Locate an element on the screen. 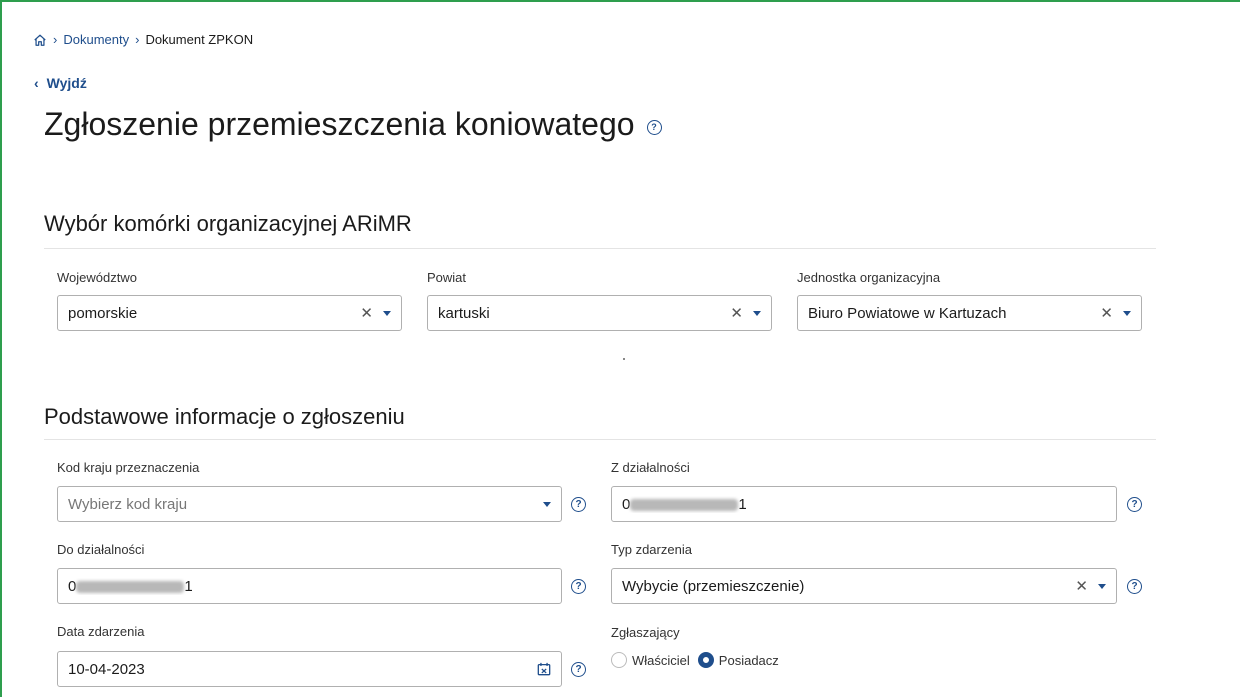 The width and height of the screenshot is (1240, 697). do-dzialalnosci-label: Do działalności is located at coordinates (101, 549).